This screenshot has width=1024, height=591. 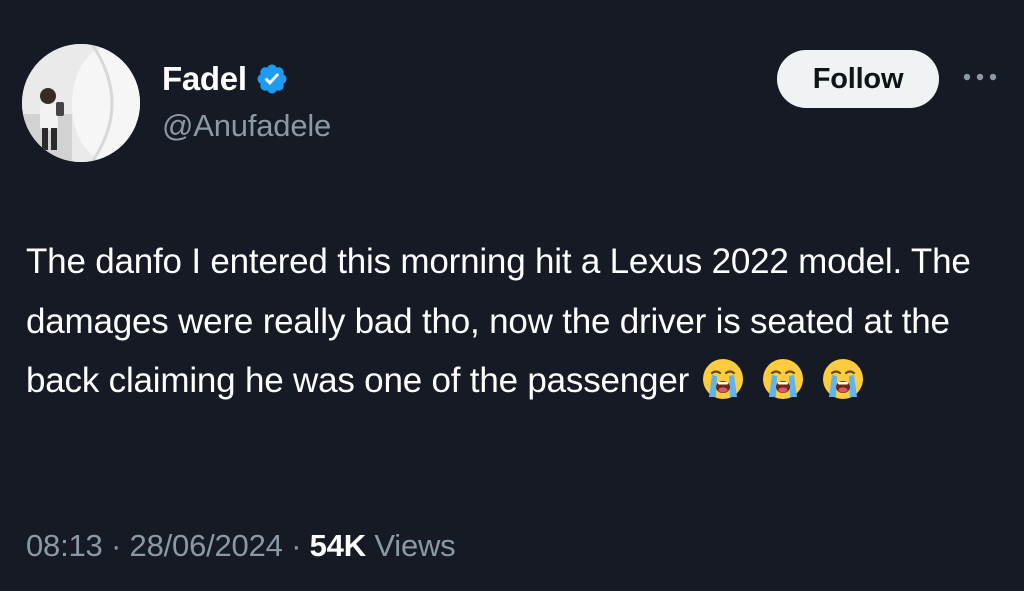 I want to click on more-options-button, so click(x=980, y=77).